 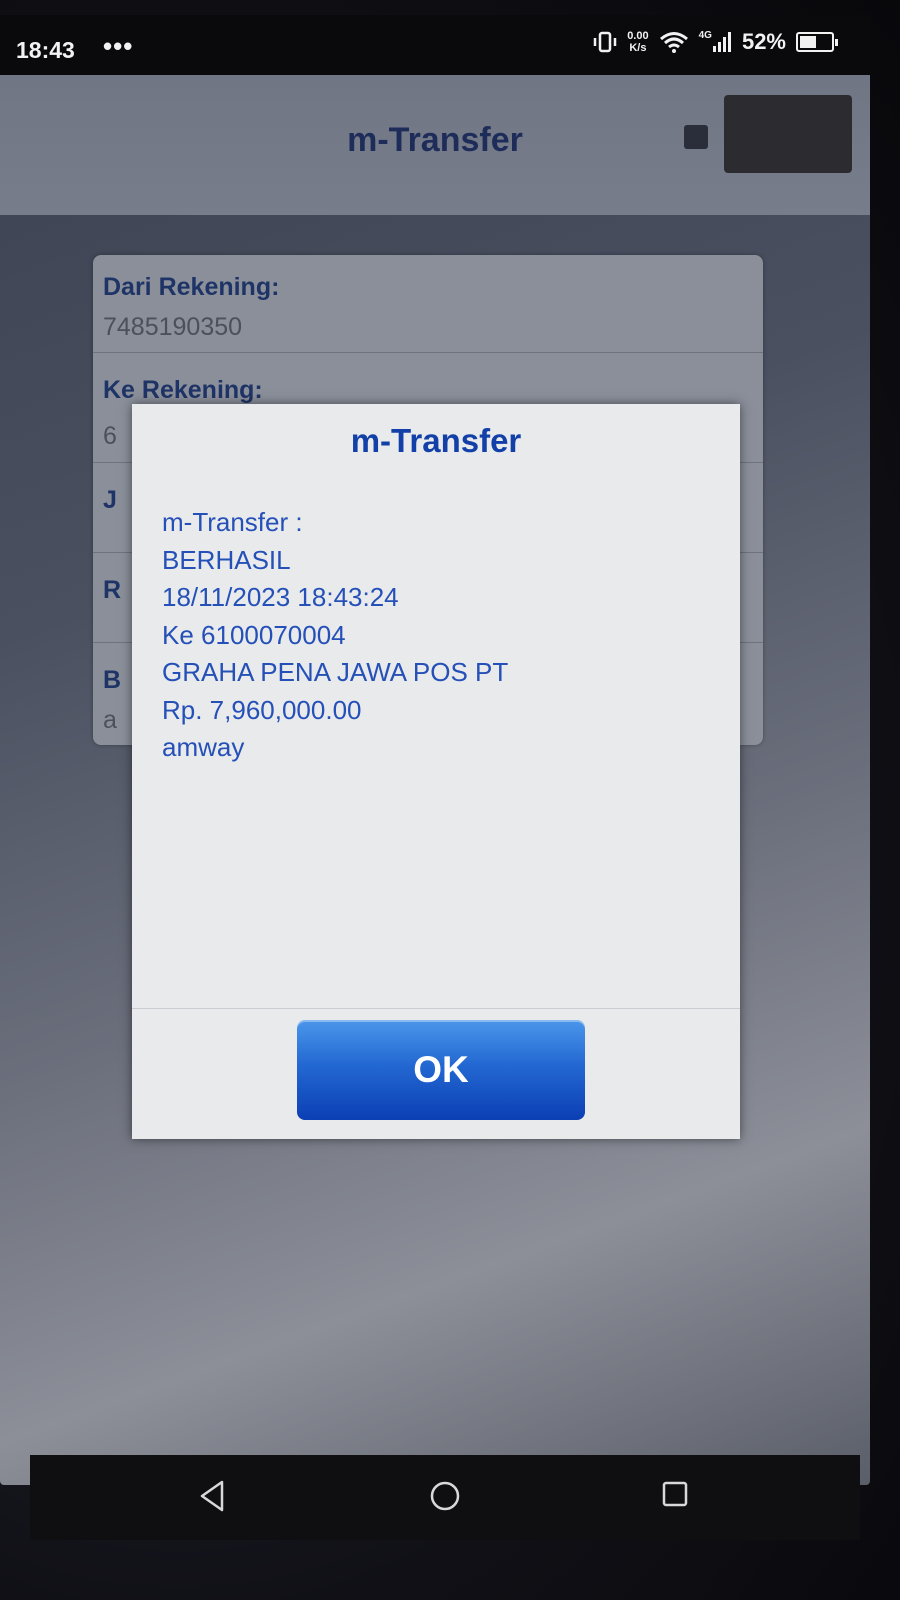 What do you see at coordinates (435, 45) in the screenshot?
I see `status-bar: 18:43 ••• 0.00 K/s 4G 52%` at bounding box center [435, 45].